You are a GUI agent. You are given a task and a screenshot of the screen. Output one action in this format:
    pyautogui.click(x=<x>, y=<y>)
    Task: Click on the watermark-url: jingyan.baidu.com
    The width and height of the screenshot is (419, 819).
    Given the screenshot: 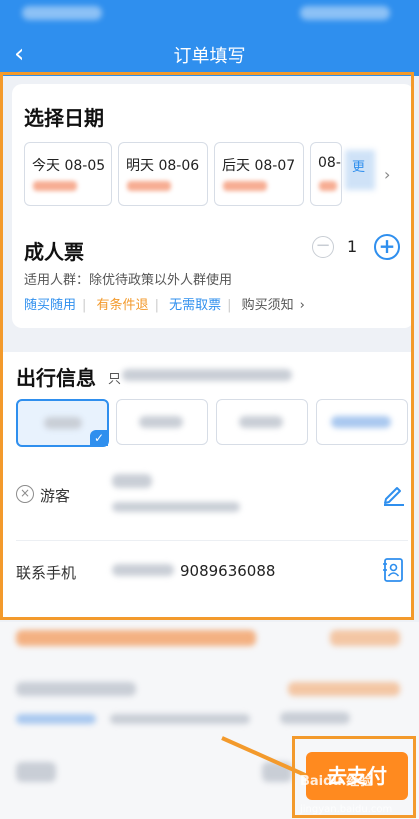 What is the action you would take?
    pyautogui.click(x=346, y=809)
    